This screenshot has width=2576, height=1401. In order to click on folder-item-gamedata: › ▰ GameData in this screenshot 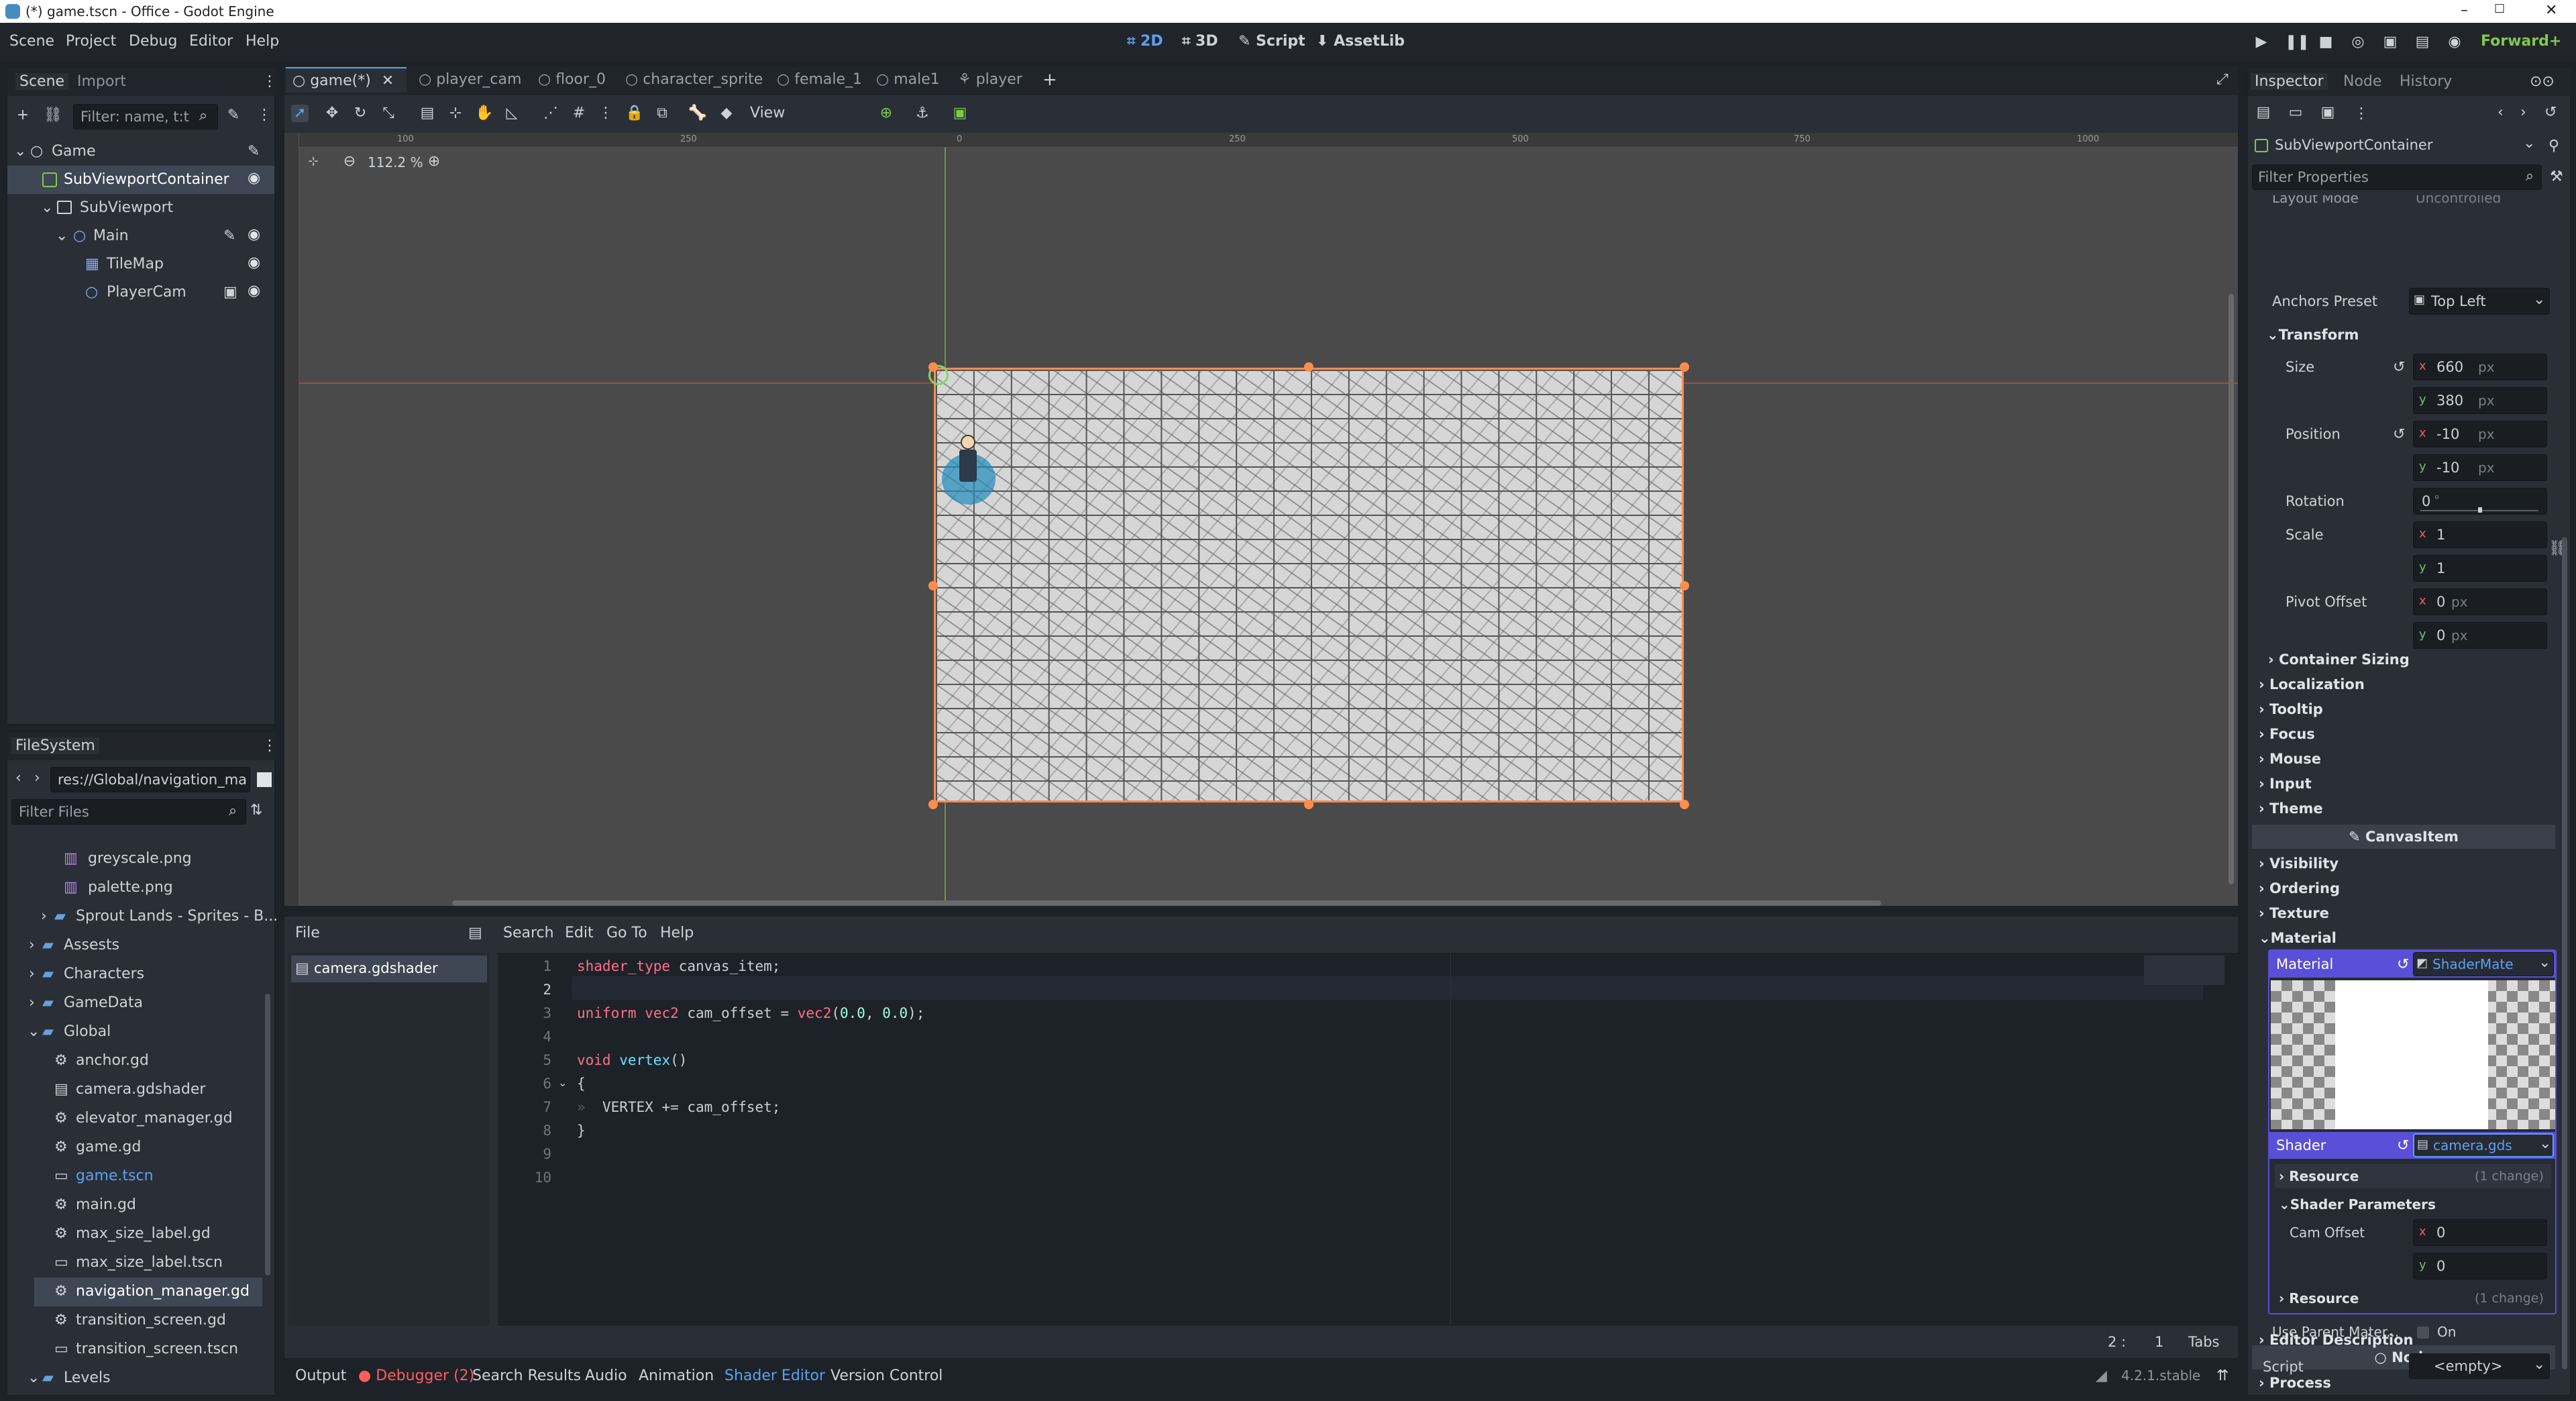, I will do `click(131, 1003)`.